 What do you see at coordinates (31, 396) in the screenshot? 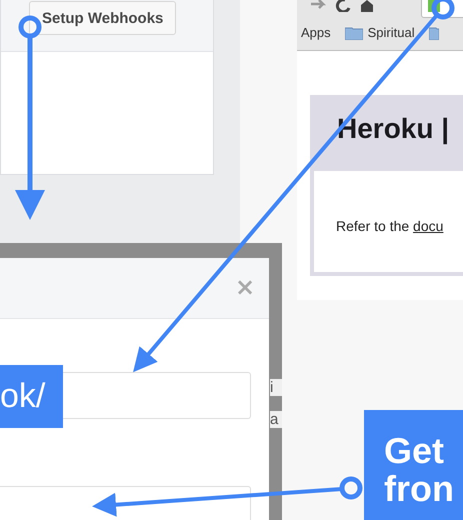
I see `callout-label: ok/` at bounding box center [31, 396].